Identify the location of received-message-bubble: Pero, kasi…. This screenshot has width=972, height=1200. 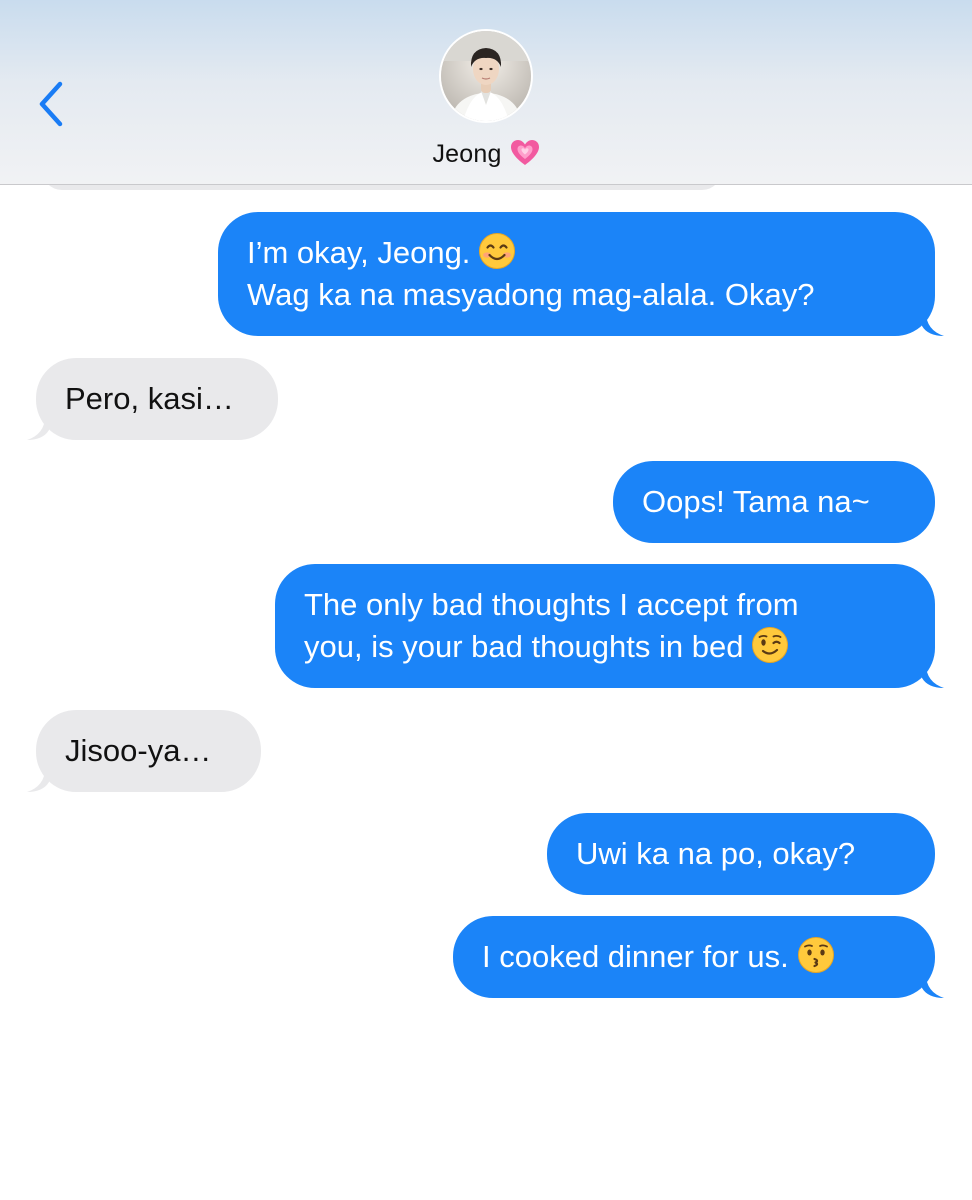
(152, 399).